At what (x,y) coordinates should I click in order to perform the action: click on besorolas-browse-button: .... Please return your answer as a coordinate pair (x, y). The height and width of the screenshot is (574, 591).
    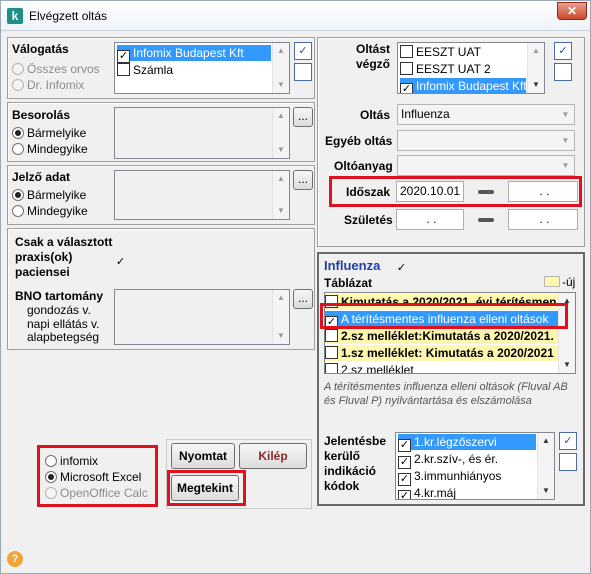
    Looking at the image, I should click on (303, 117).